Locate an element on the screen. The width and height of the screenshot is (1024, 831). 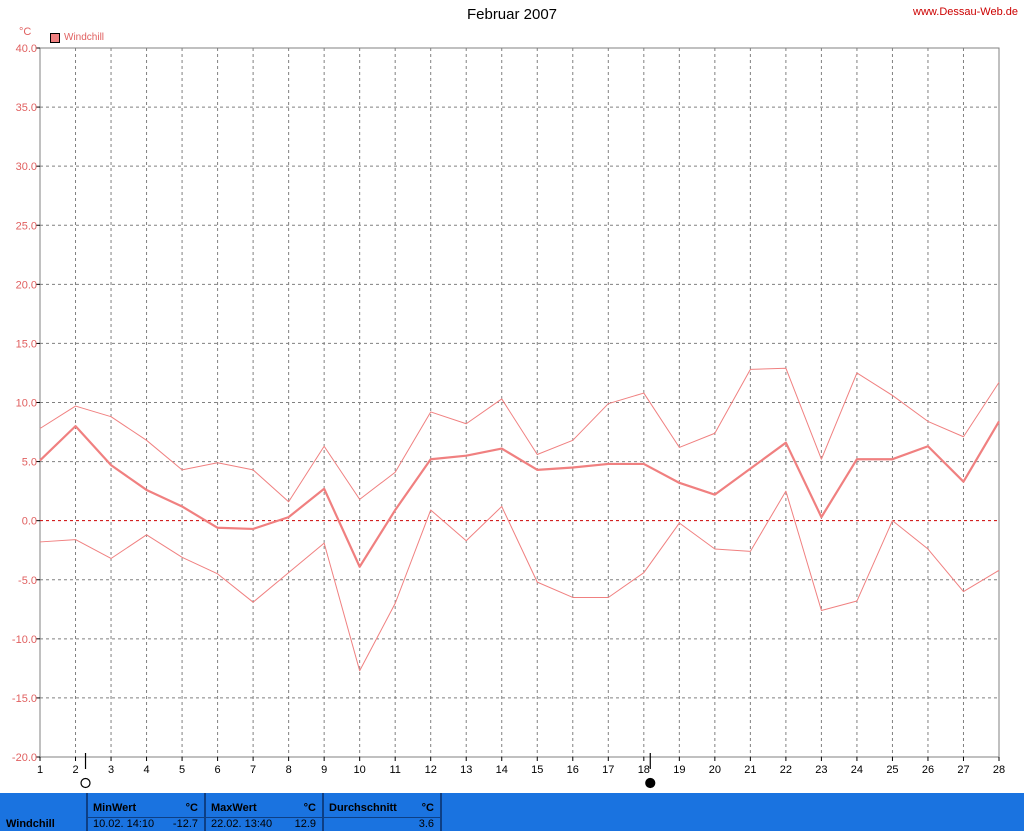
y-tick-label: 0.0 is located at coordinates (29, 522).